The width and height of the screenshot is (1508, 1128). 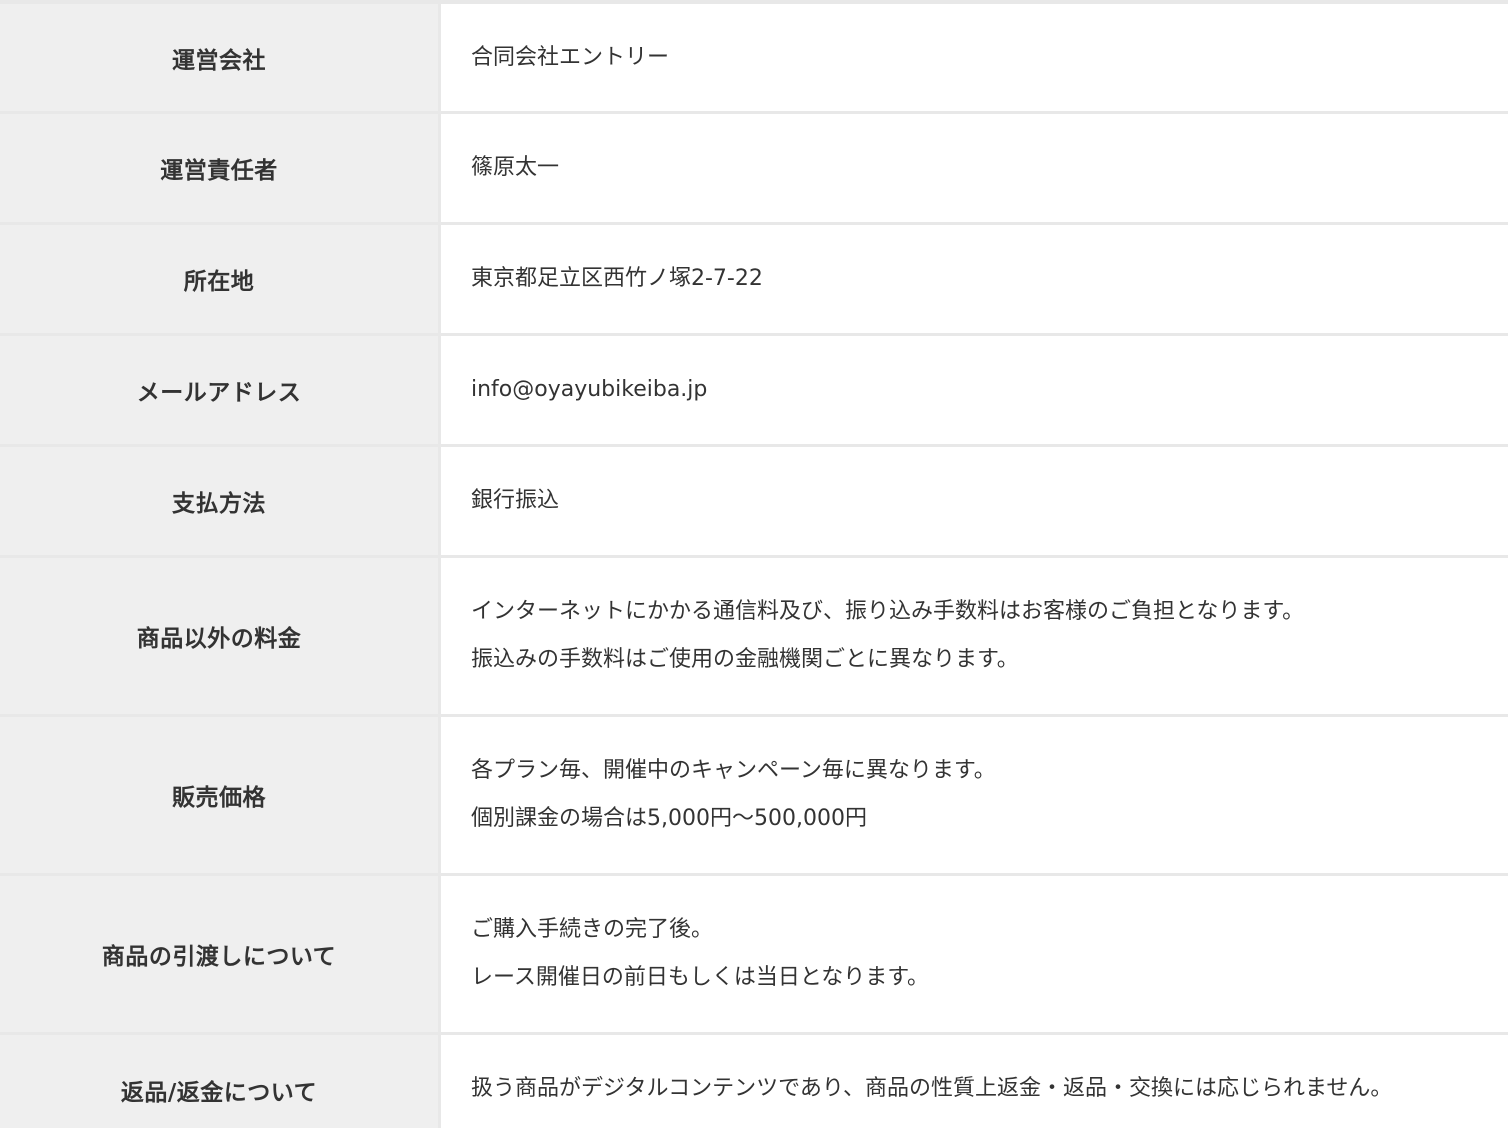 What do you see at coordinates (700, 977) in the screenshot?
I see `value-line: レース開催日の前日もしくは当日となります。` at bounding box center [700, 977].